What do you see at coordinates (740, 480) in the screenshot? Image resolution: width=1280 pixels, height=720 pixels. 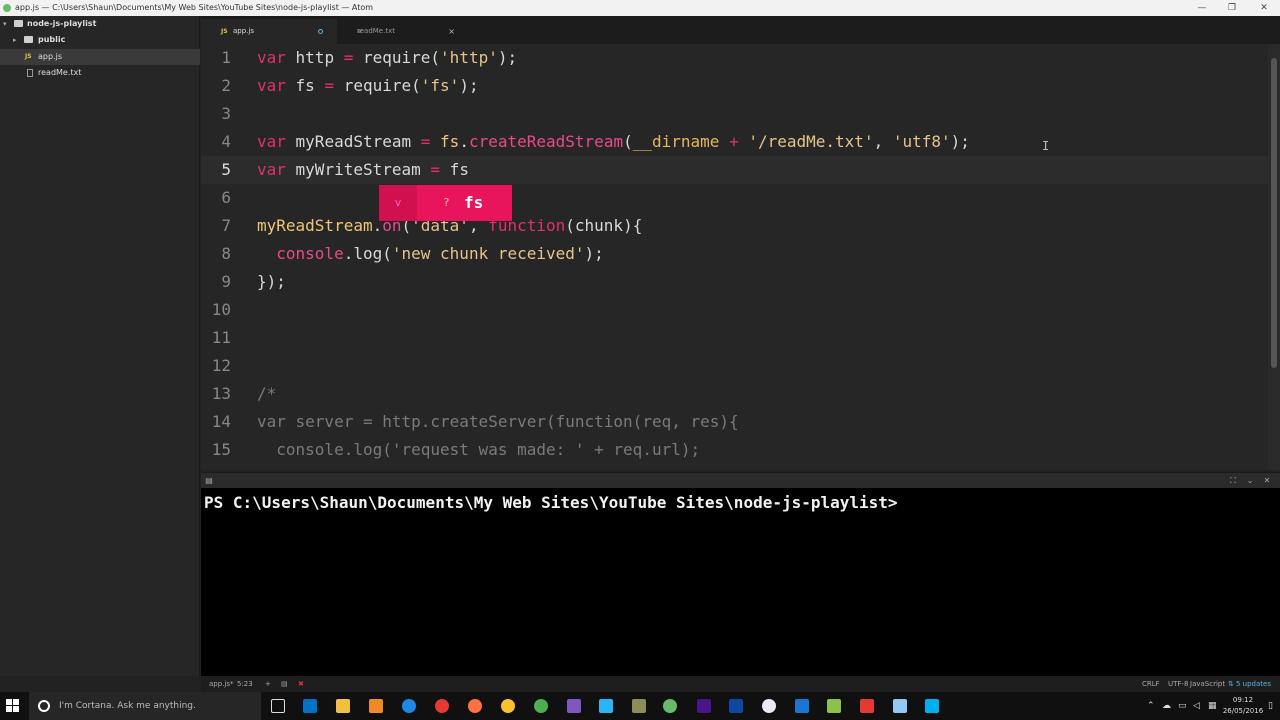 I see `terminal-header: ▤ ⛶ ⌄ ✕` at bounding box center [740, 480].